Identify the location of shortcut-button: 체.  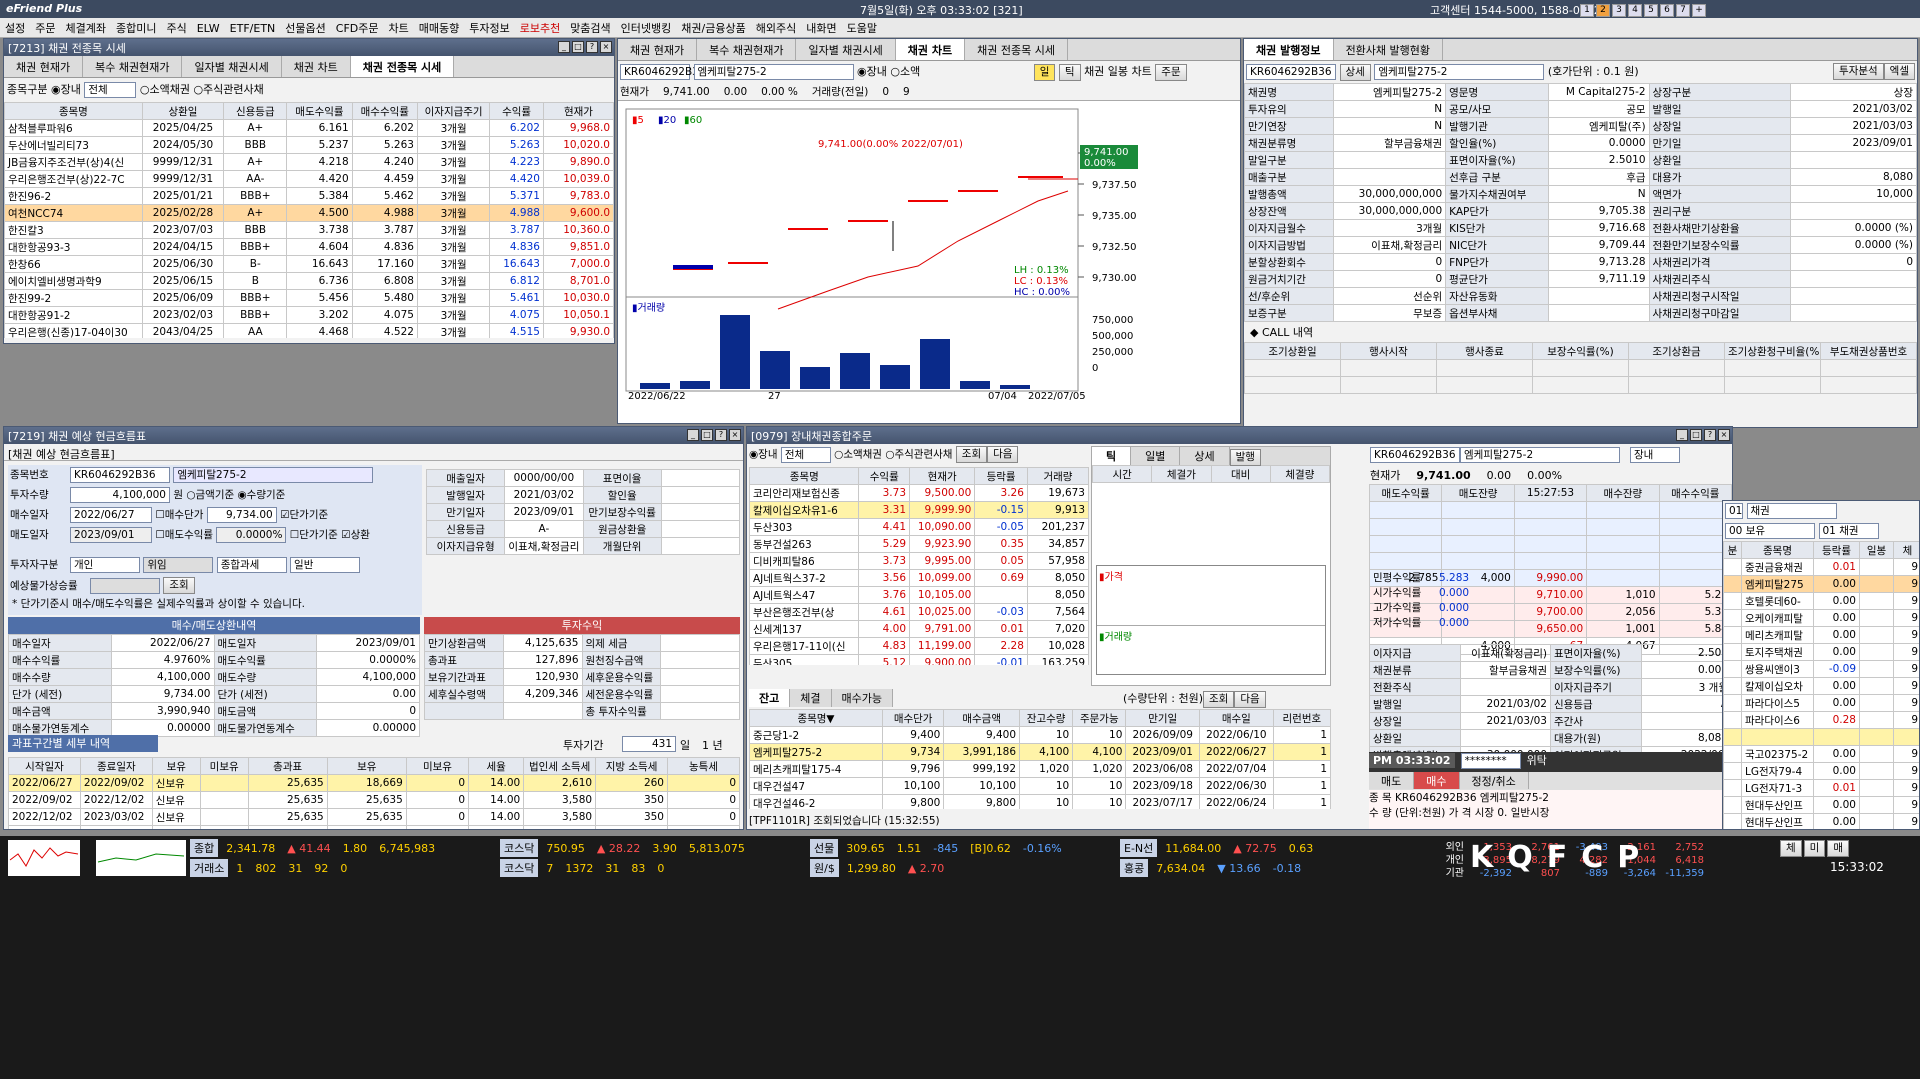
(1791, 848).